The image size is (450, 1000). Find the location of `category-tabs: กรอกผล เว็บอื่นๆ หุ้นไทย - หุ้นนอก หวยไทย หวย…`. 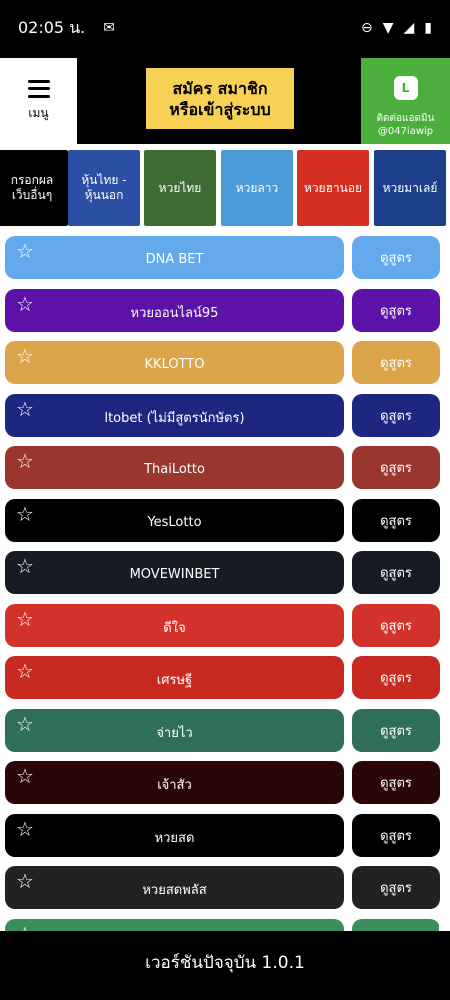

category-tabs: กรอกผล เว็บอื่นๆ หุ้นไทย - หุ้นนอก หวยไทย หวย… is located at coordinates (225, 188).